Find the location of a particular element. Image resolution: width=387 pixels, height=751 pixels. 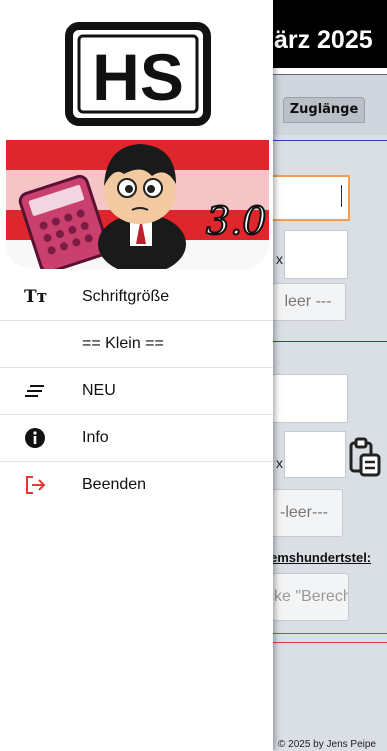

x-label-2: x is located at coordinates (279, 463).